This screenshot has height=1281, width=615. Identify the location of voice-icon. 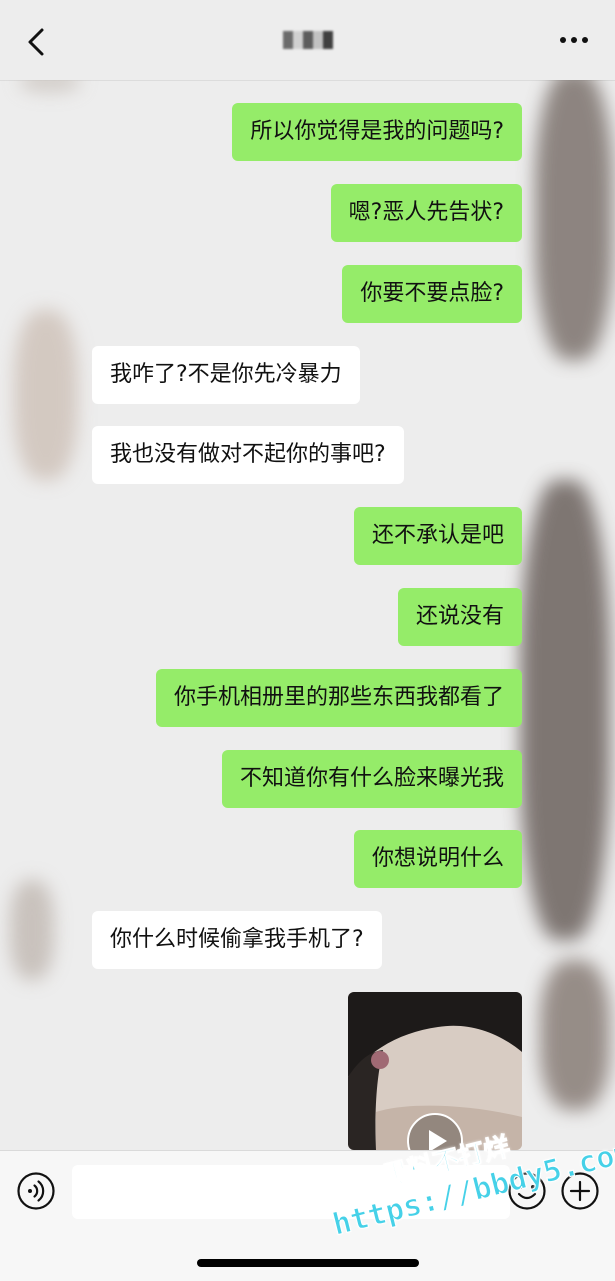
(36, 1191).